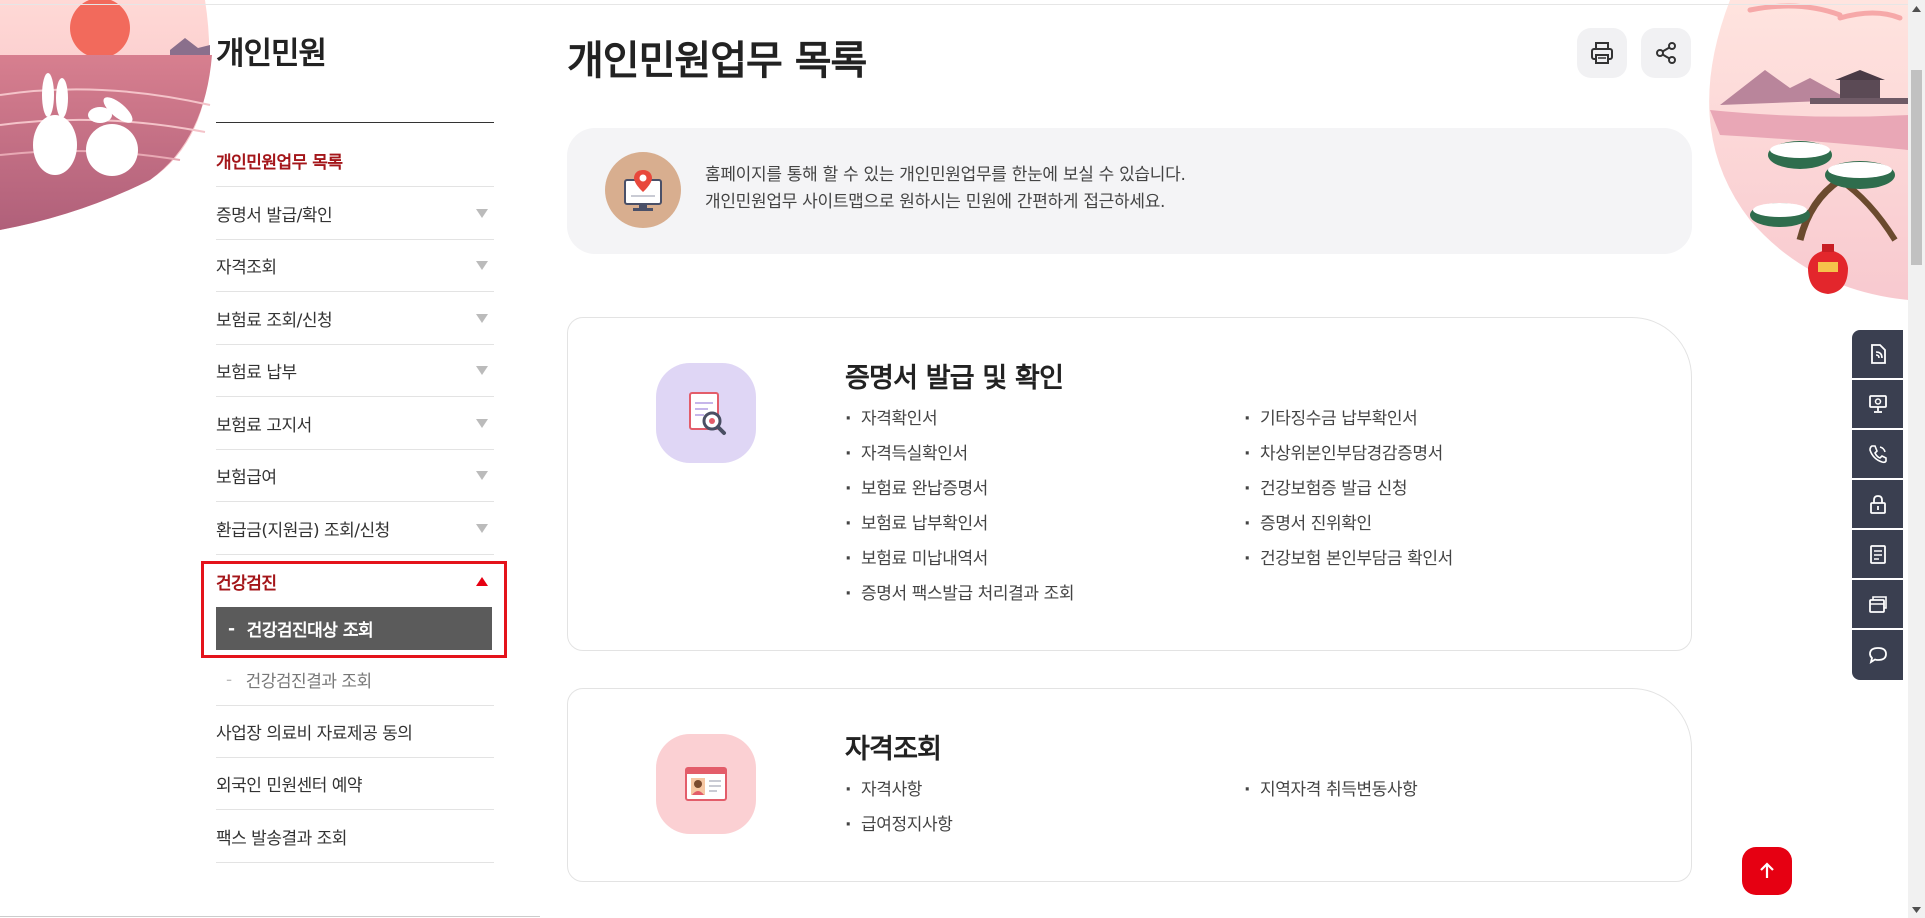 This screenshot has height=918, width=1925. What do you see at coordinates (945, 175) in the screenshot?
I see `intro-line: 홈페이지를 통해 할 수 있는 개인민원업무를 한눈에 보실 수 있습니다.` at bounding box center [945, 175].